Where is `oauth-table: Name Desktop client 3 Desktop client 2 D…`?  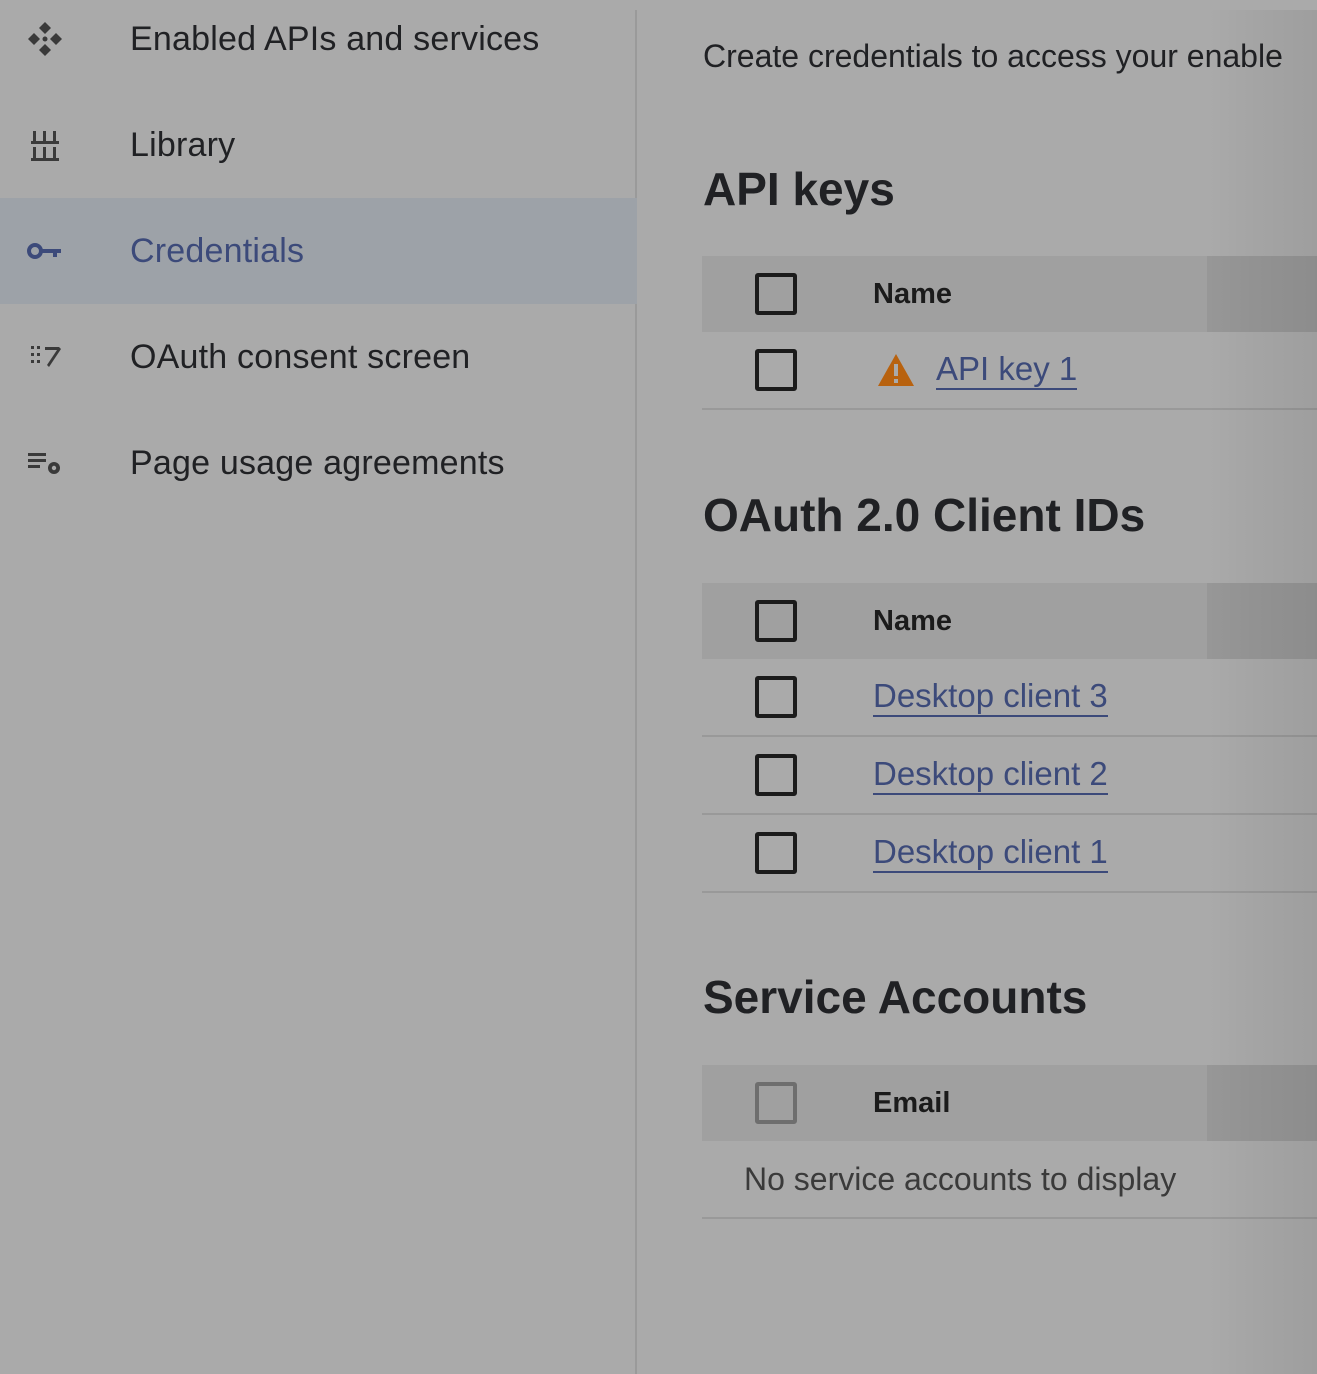 oauth-table: Name Desktop client 3 Desktop client 2 D… is located at coordinates (1009, 738).